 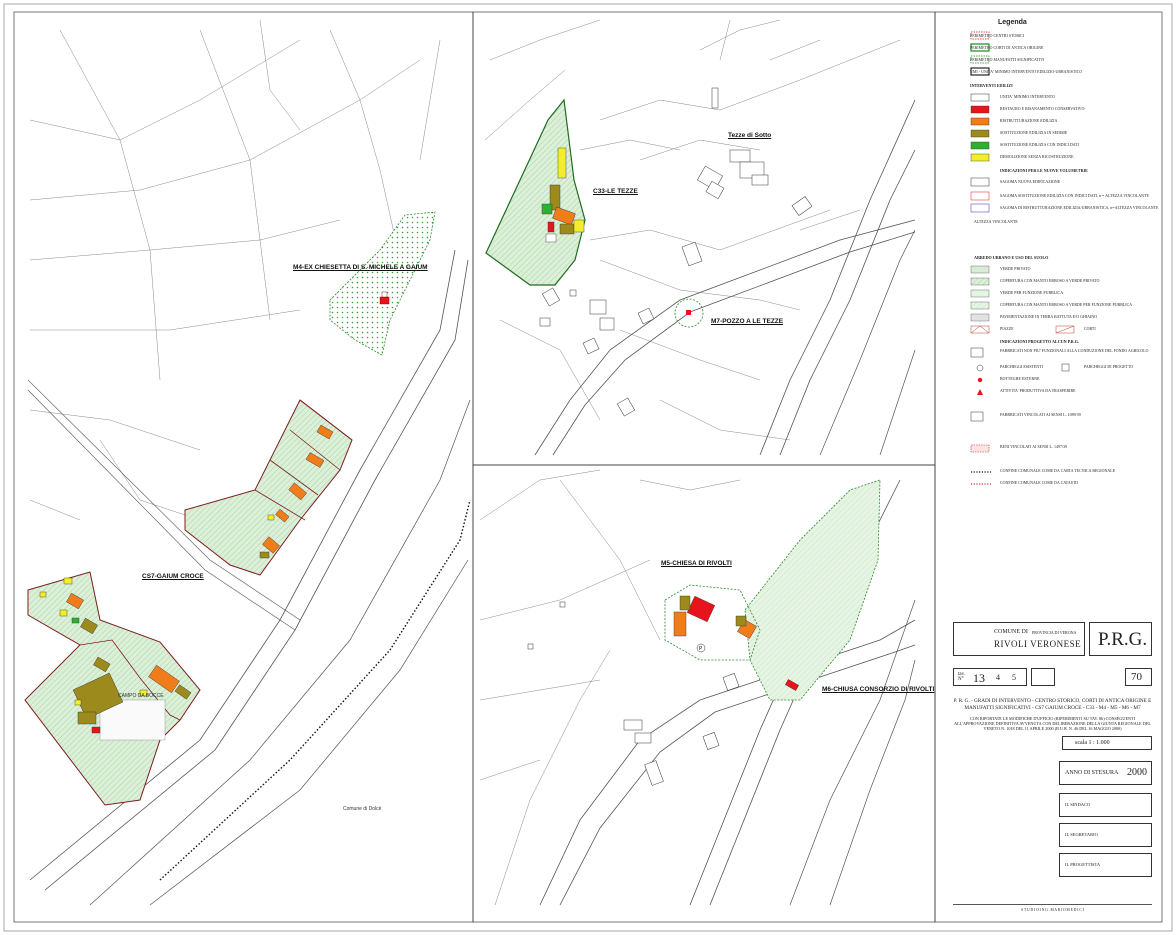 What do you see at coordinates (750, 135) in the screenshot?
I see `label-tezze-sotto: Tezze di Sotto` at bounding box center [750, 135].